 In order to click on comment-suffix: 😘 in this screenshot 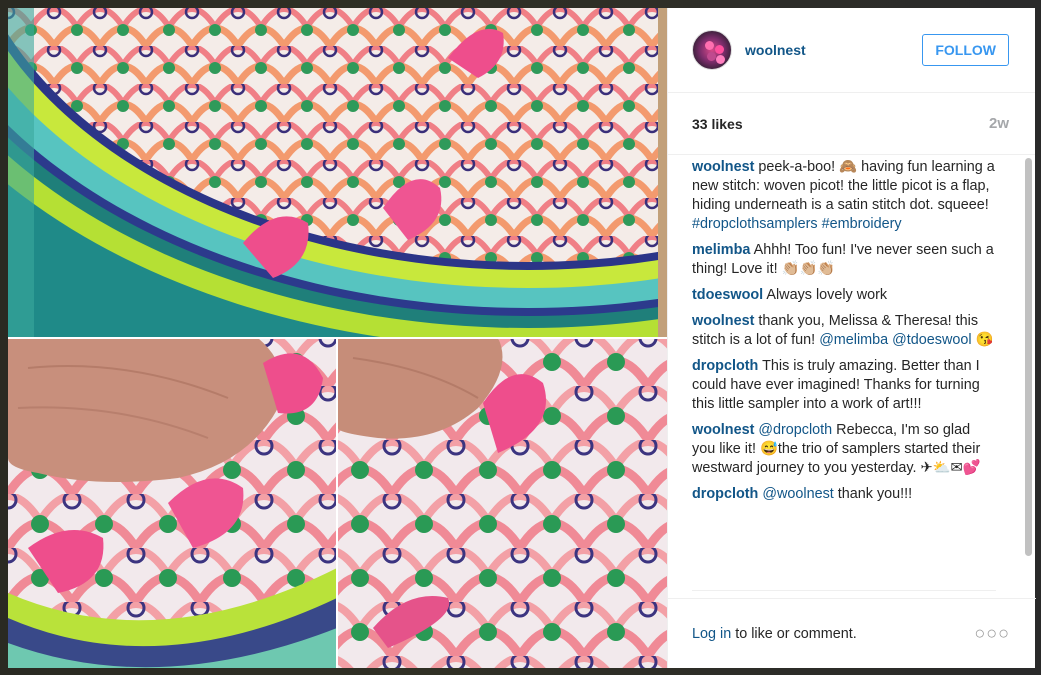, I will do `click(982, 340)`.